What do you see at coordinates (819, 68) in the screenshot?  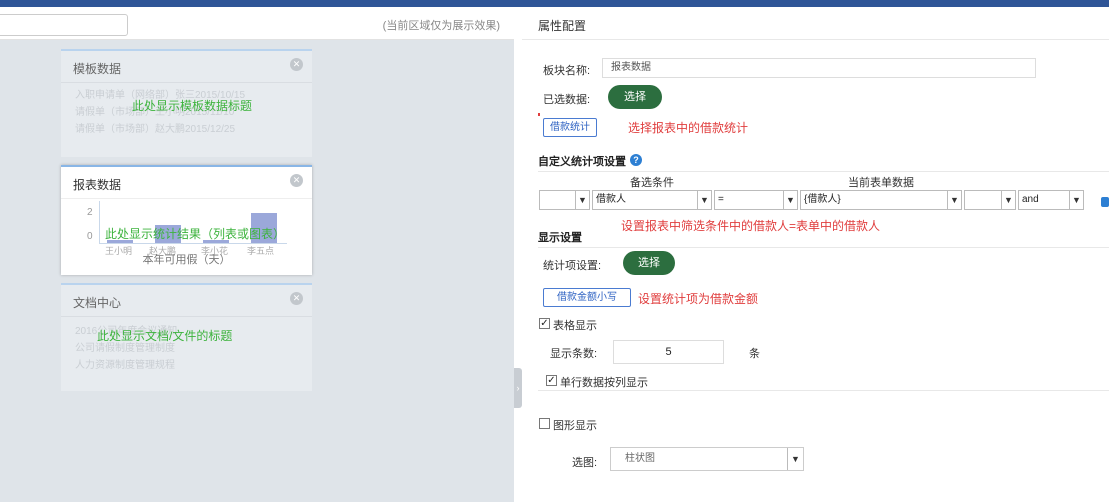 I see `block-name-input: 报表数据` at bounding box center [819, 68].